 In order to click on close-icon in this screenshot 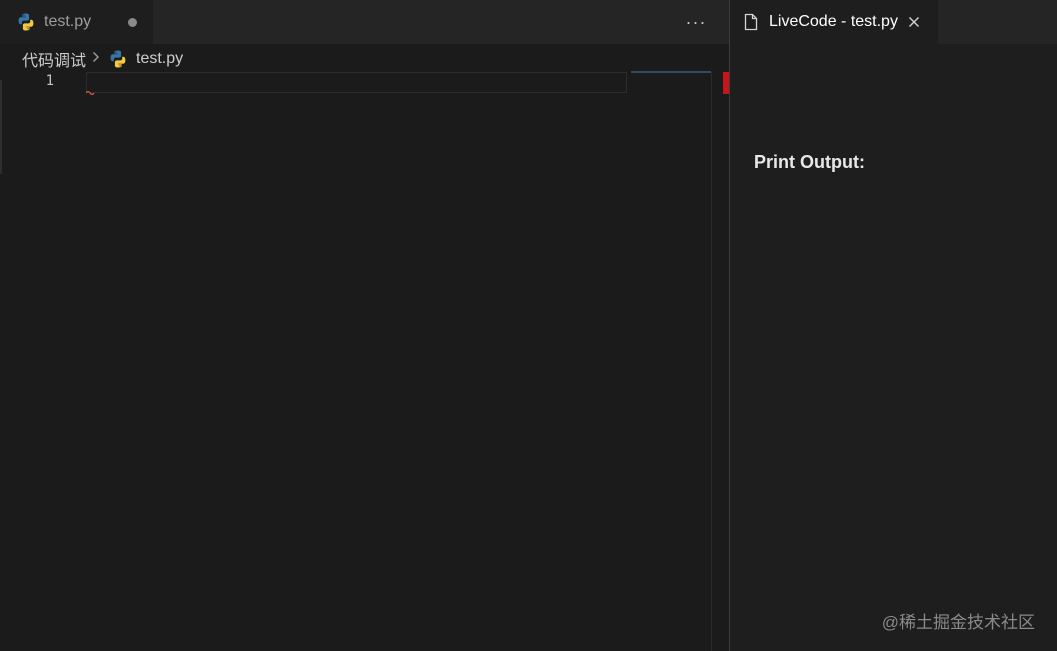, I will do `click(914, 22)`.